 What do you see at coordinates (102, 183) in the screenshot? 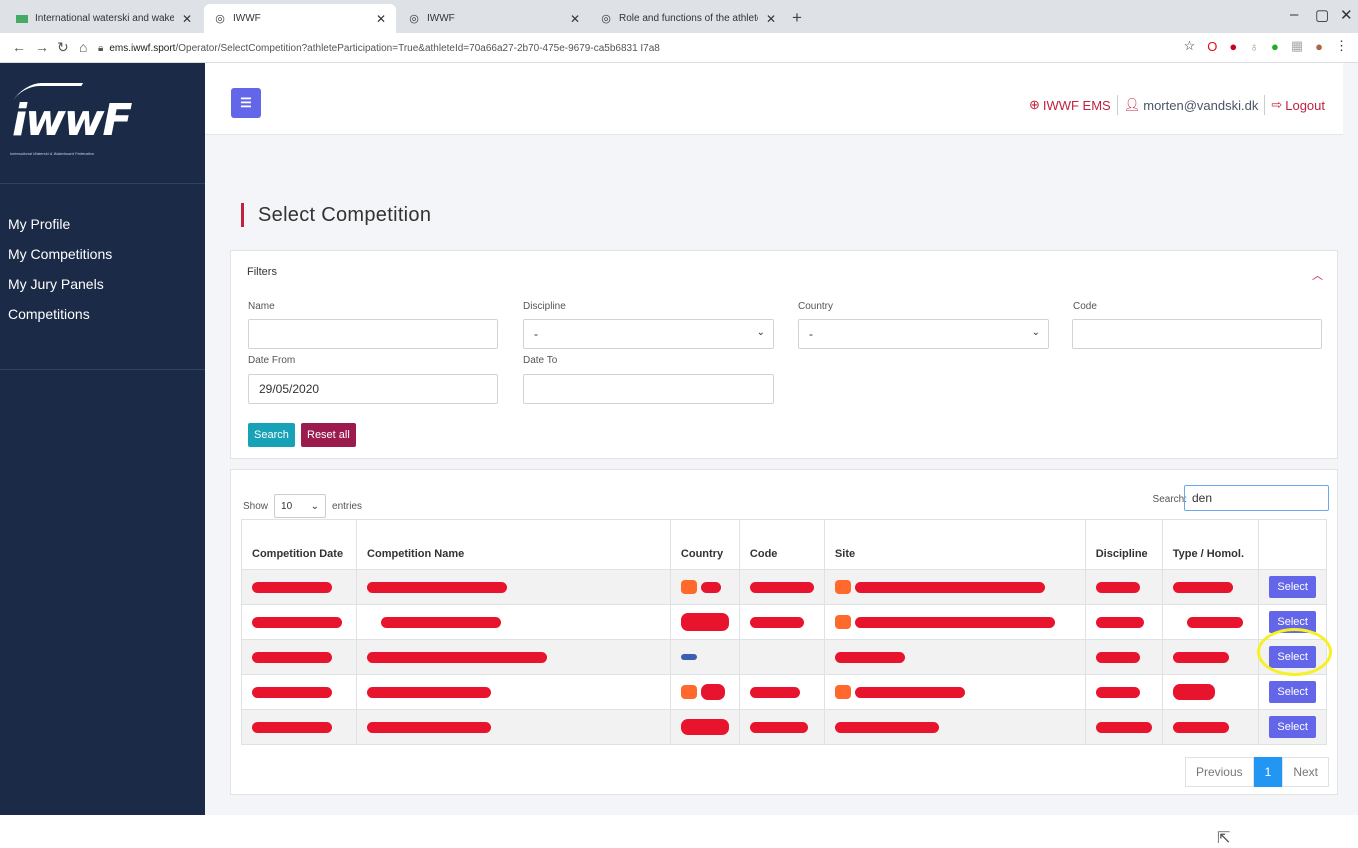
I see `sidebar-divider` at bounding box center [102, 183].